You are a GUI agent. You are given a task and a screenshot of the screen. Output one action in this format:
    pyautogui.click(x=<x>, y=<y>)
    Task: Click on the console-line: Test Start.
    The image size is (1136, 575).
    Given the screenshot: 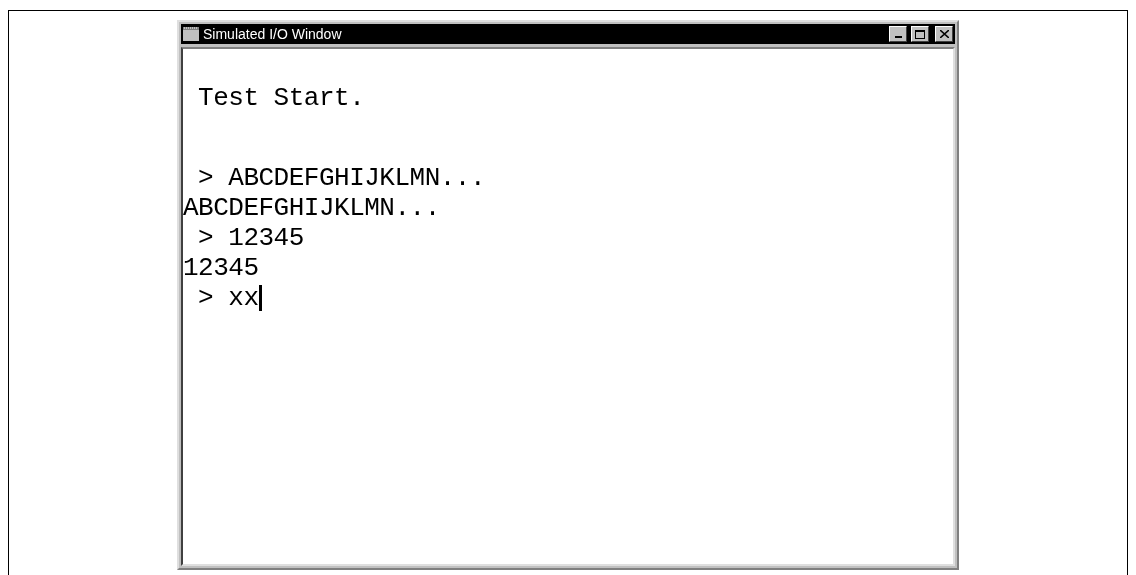 What is the action you would take?
    pyautogui.click(x=281, y=98)
    